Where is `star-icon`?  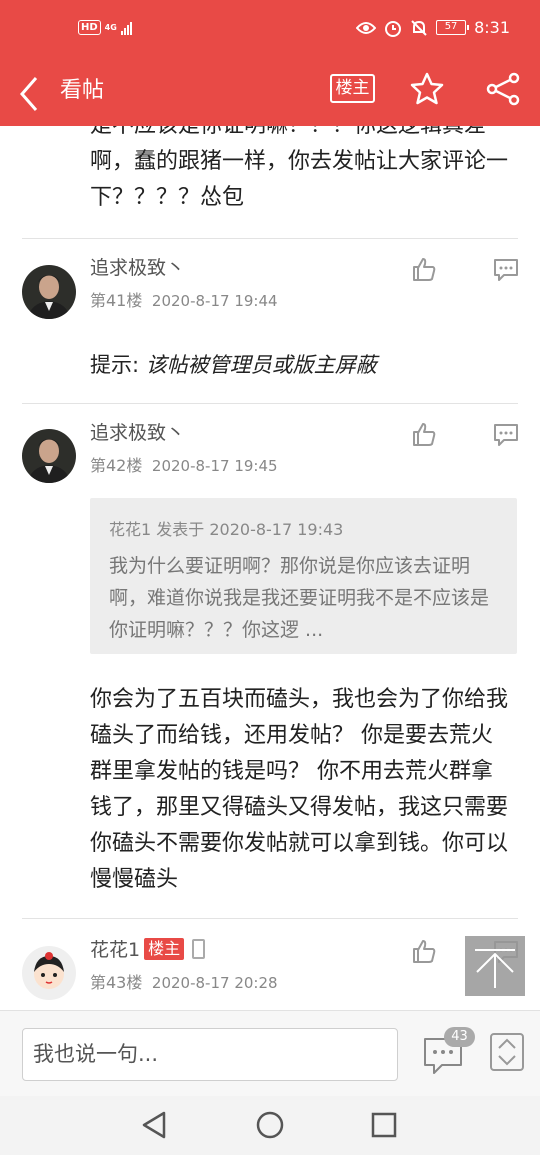 star-icon is located at coordinates (427, 88).